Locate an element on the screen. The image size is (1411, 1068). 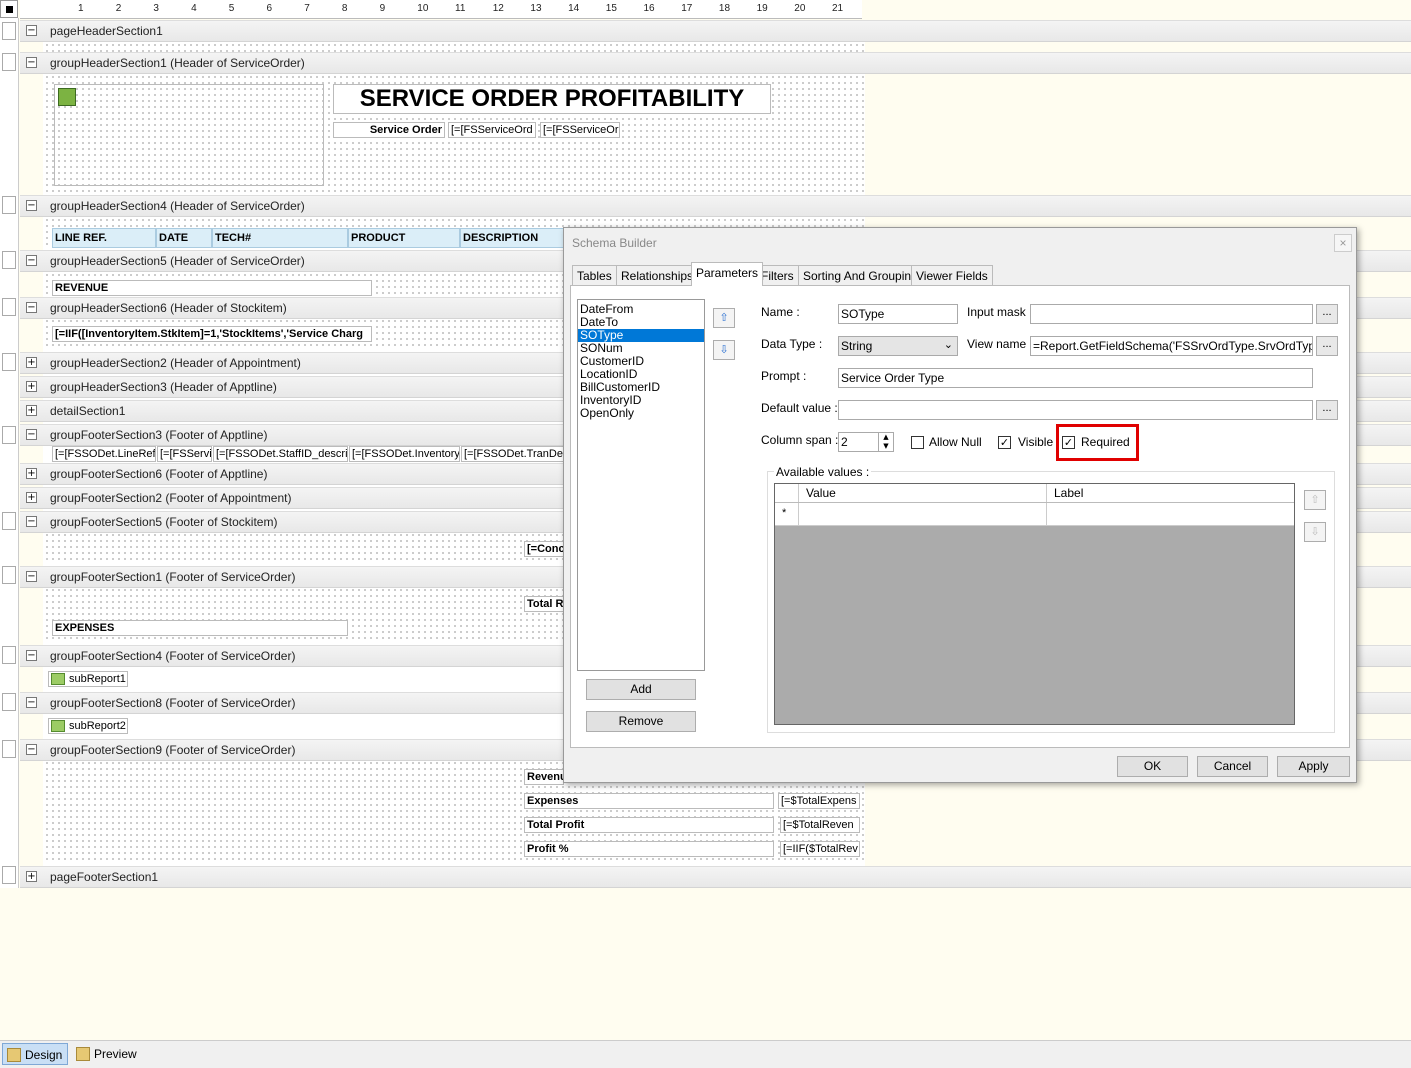
service-order-label: Service Order is located at coordinates (389, 130).